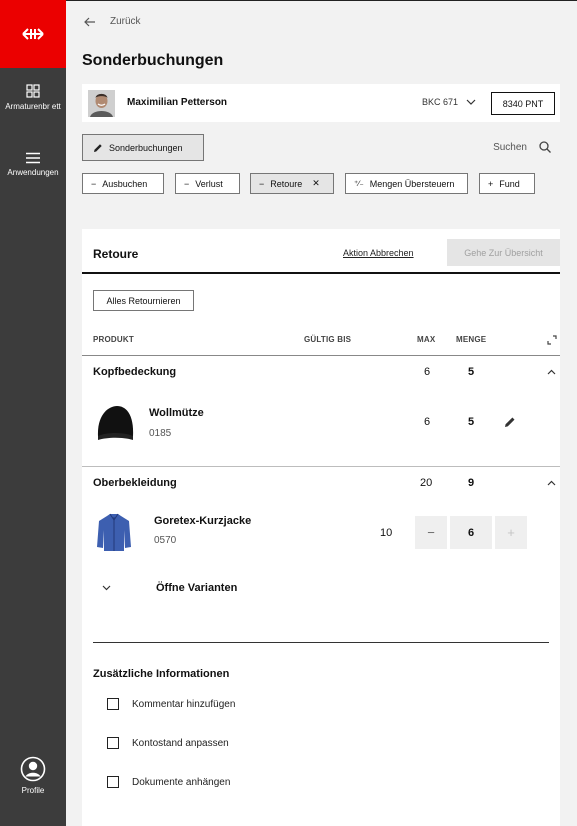 This screenshot has width=577, height=826. Describe the element at coordinates (203, 521) in the screenshot. I see `product-name: Goretex-Kurzjacke` at that location.